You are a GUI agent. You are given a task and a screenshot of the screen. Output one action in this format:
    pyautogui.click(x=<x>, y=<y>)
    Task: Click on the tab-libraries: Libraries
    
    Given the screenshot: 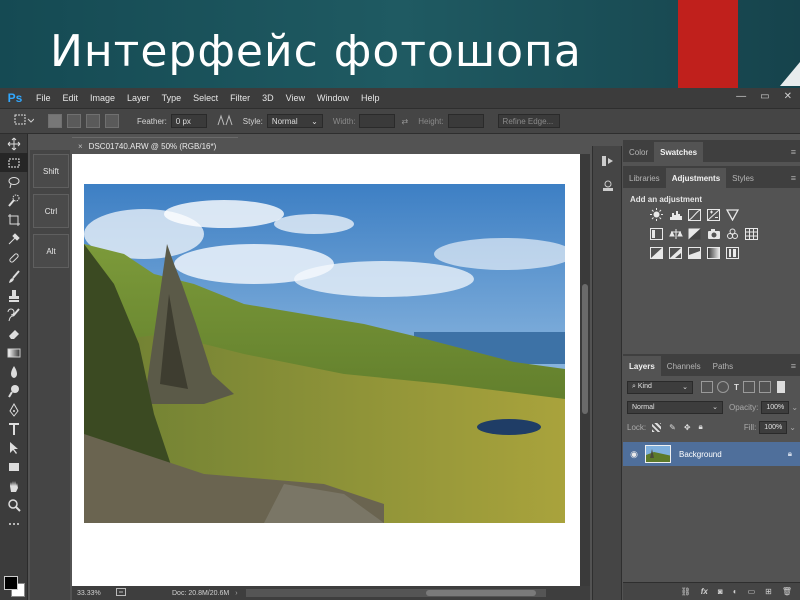 What is the action you would take?
    pyautogui.click(x=644, y=178)
    